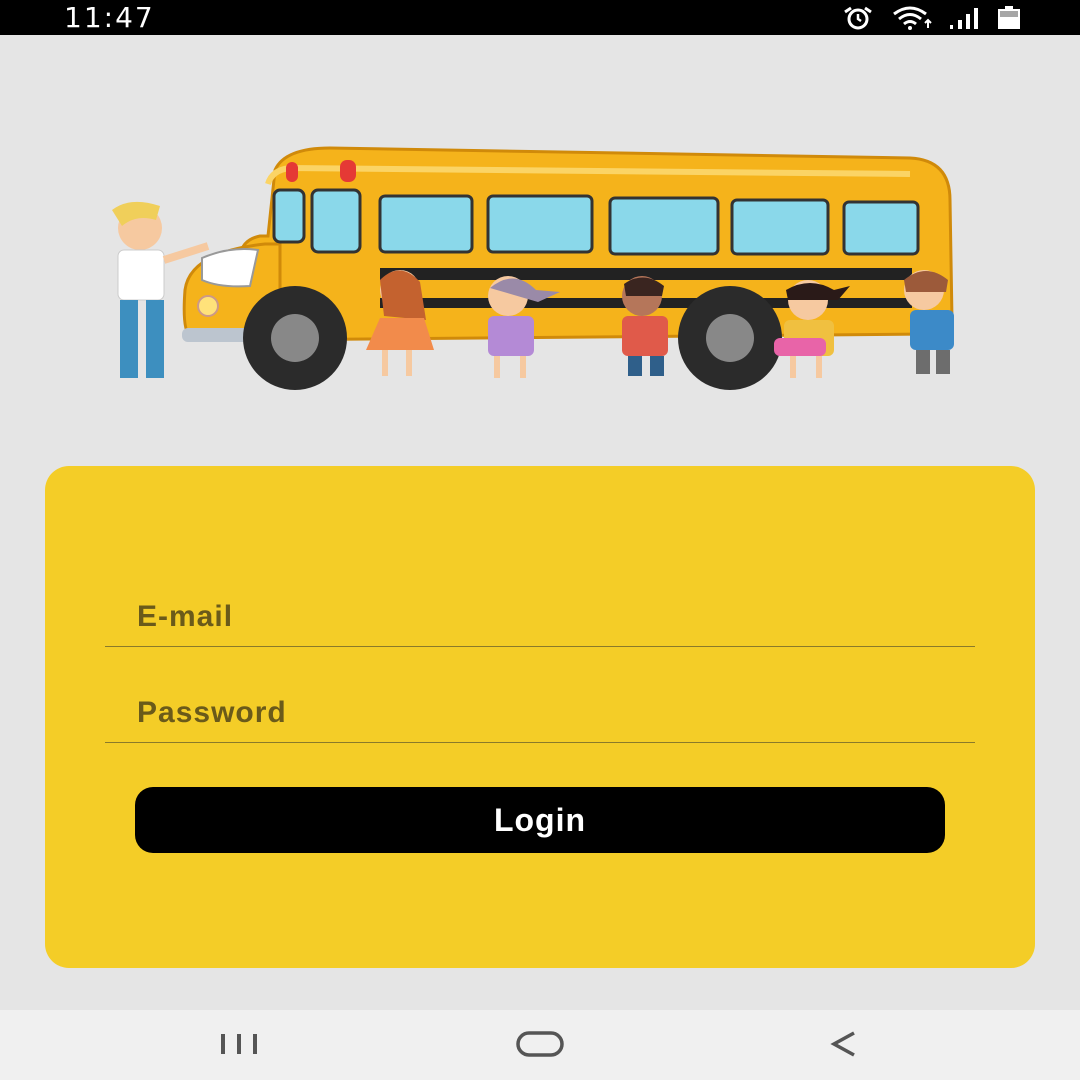  Describe the element at coordinates (109, 17) in the screenshot. I see `status-time: 11:47` at that location.